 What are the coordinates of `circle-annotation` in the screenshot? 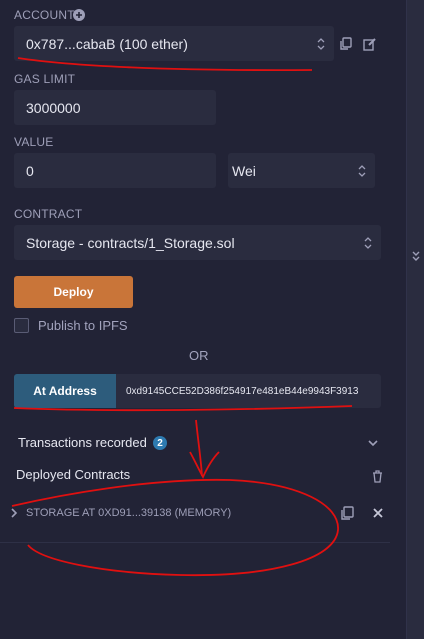 It's located at (175, 527).